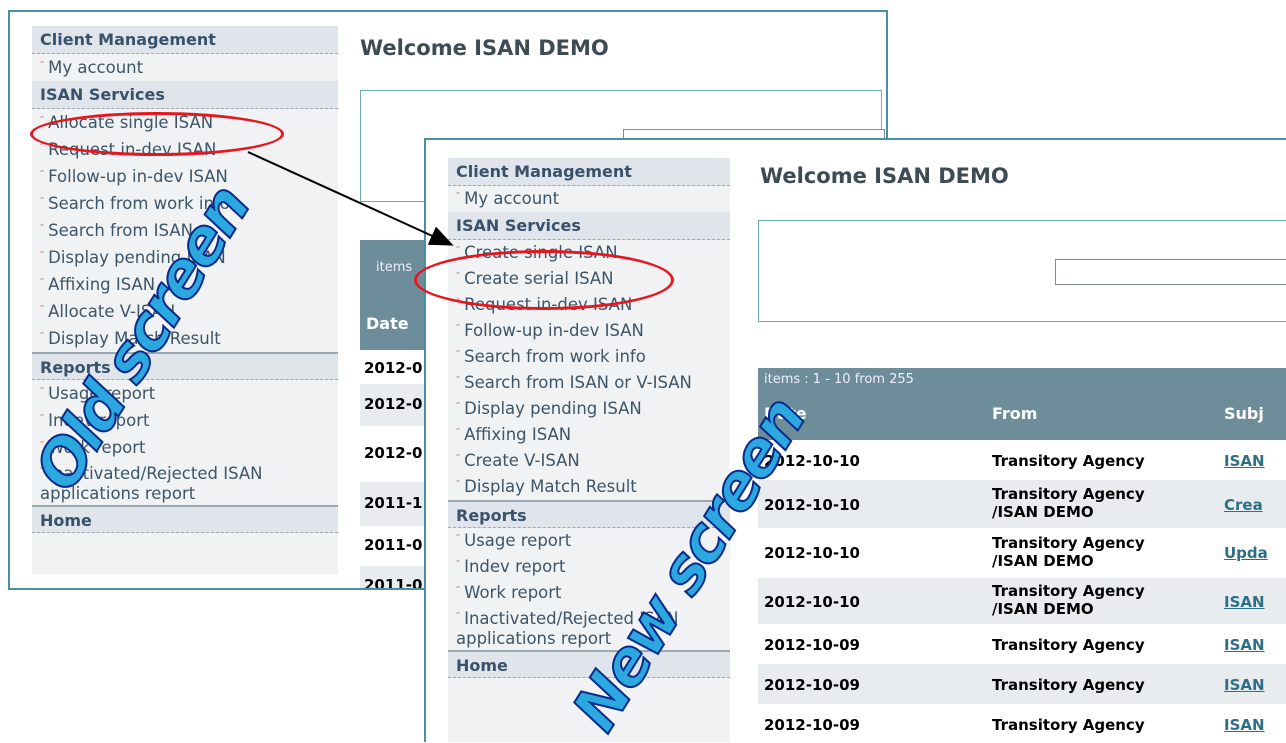 The height and width of the screenshot is (743, 1286). I want to click on highlight-ellipse-new, so click(544, 280).